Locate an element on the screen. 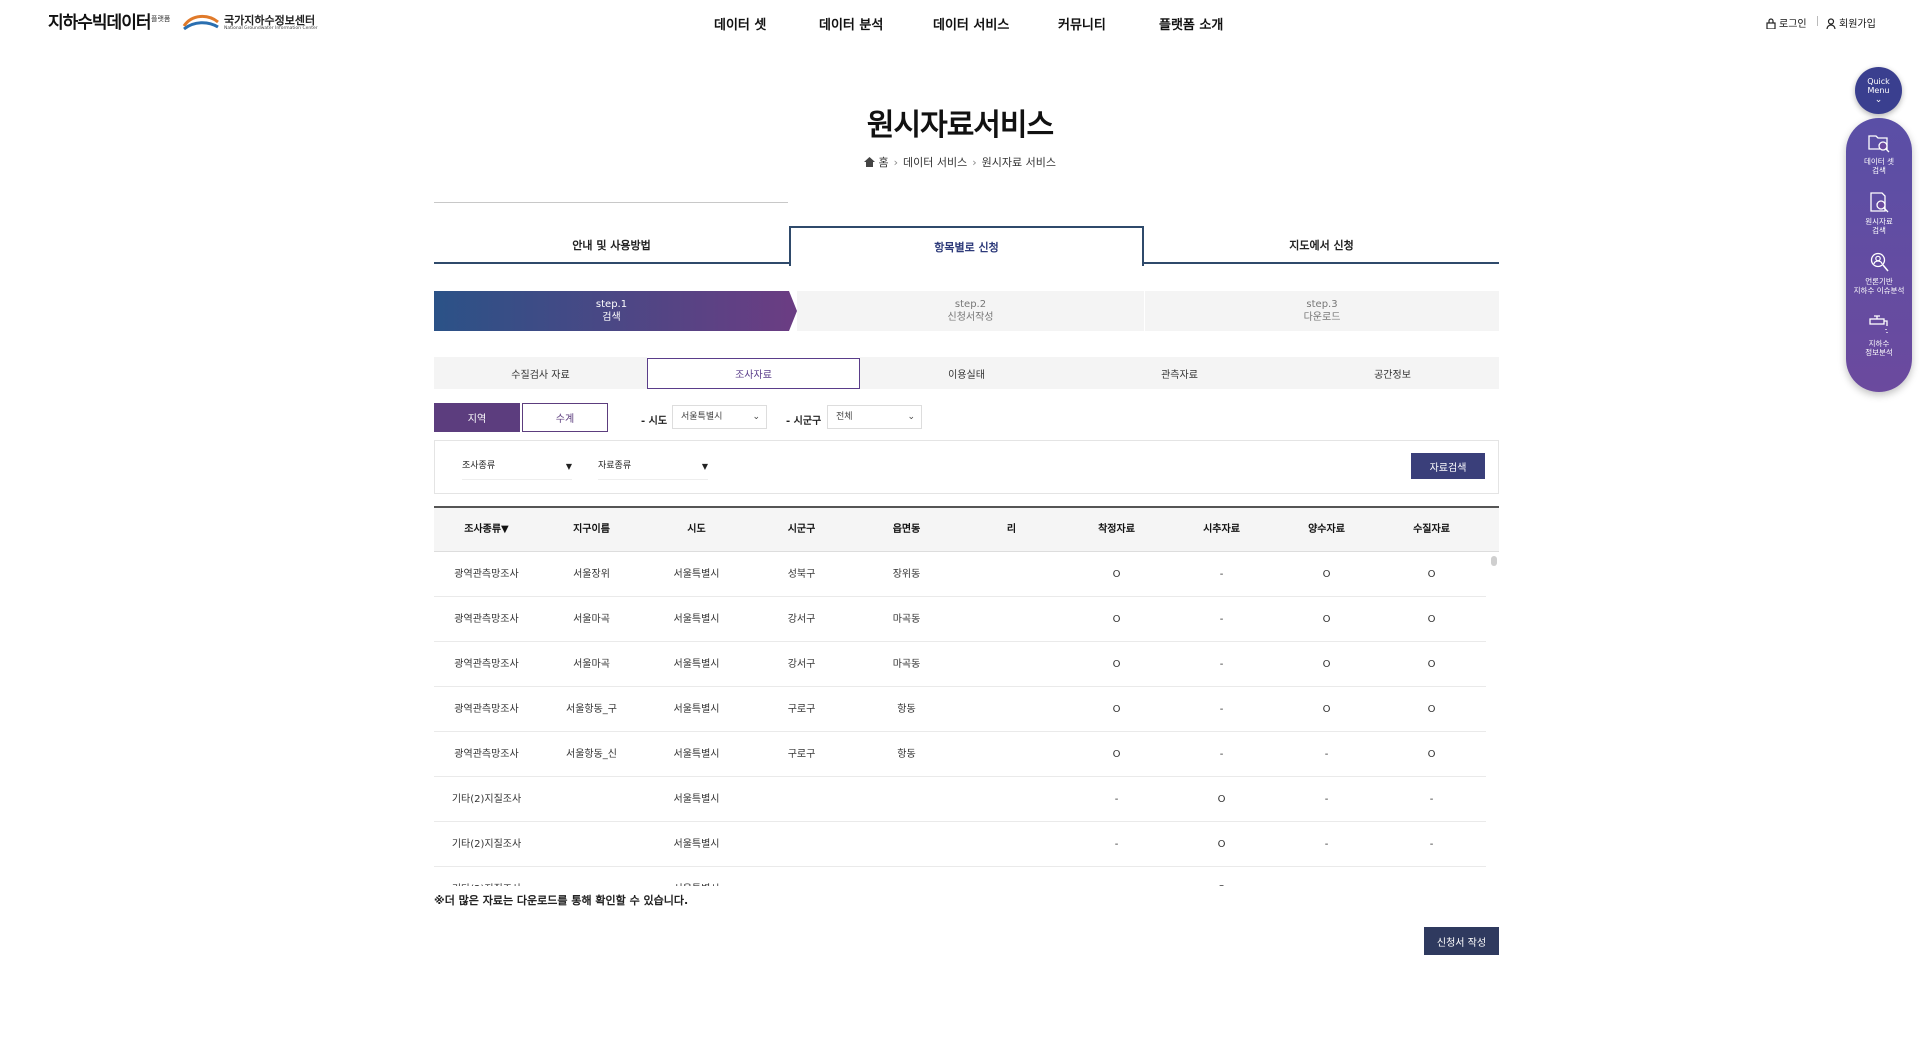 The image size is (1920, 1057). quick-groundwater-analysis: 지하수 정보분석 is located at coordinates (1879, 335).